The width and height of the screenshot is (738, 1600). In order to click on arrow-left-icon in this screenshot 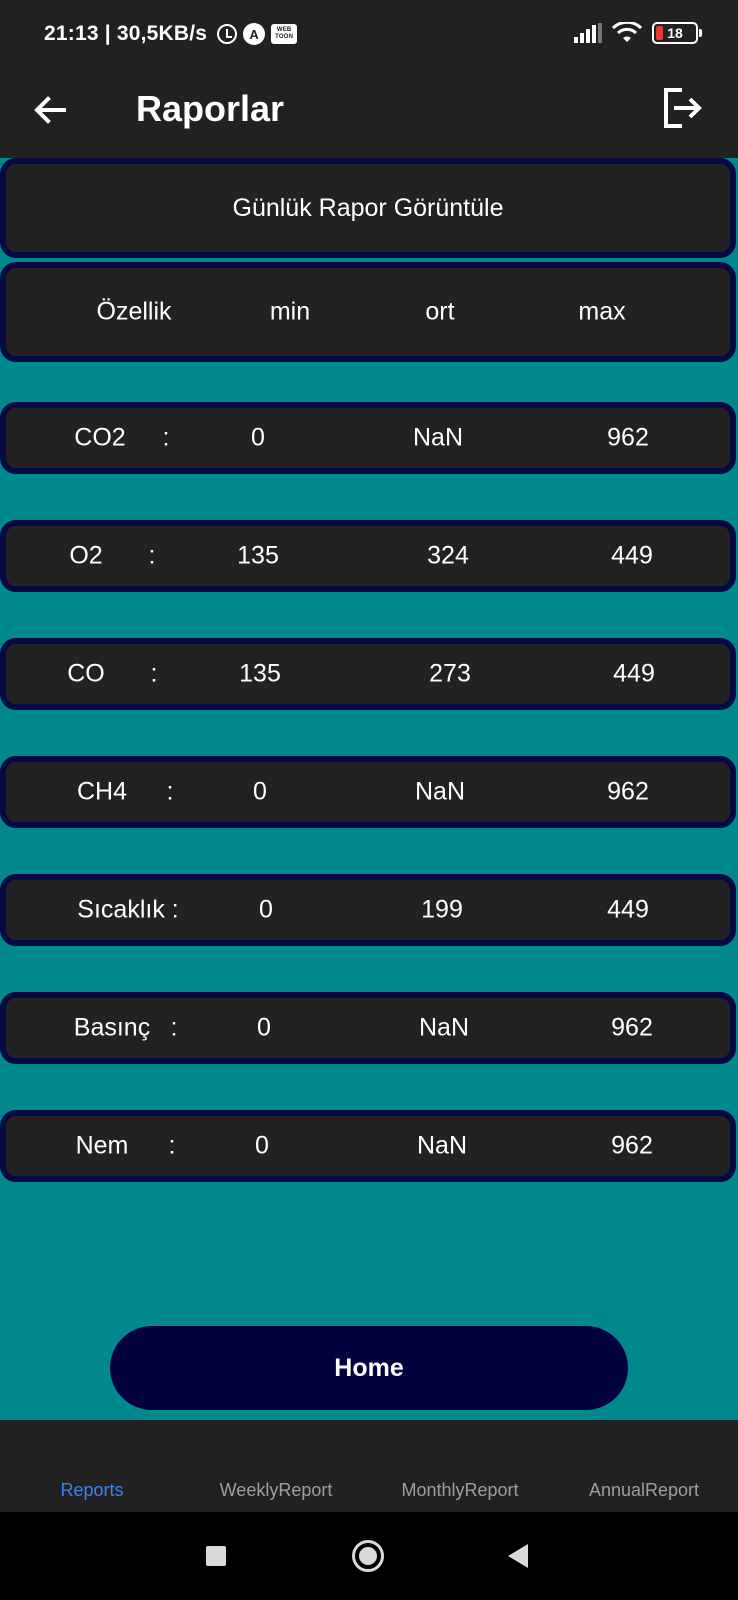, I will do `click(50, 110)`.